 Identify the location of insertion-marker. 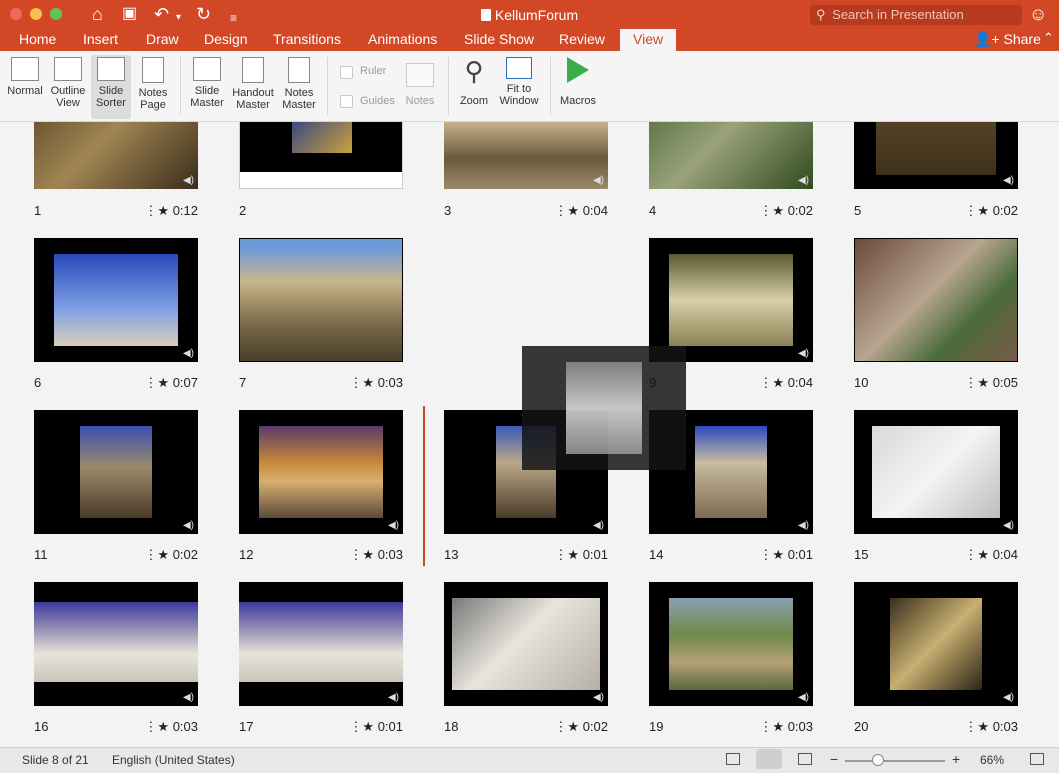
(424, 486).